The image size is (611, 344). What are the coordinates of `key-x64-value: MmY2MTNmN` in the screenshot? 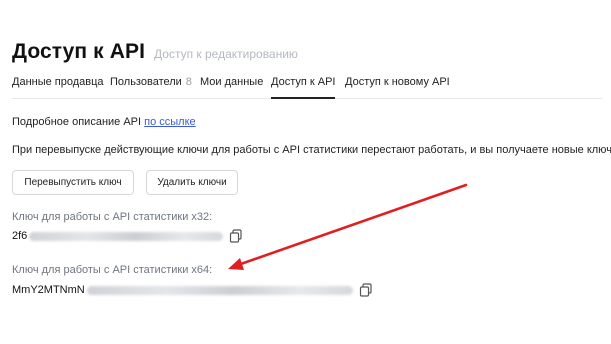 It's located at (48, 290).